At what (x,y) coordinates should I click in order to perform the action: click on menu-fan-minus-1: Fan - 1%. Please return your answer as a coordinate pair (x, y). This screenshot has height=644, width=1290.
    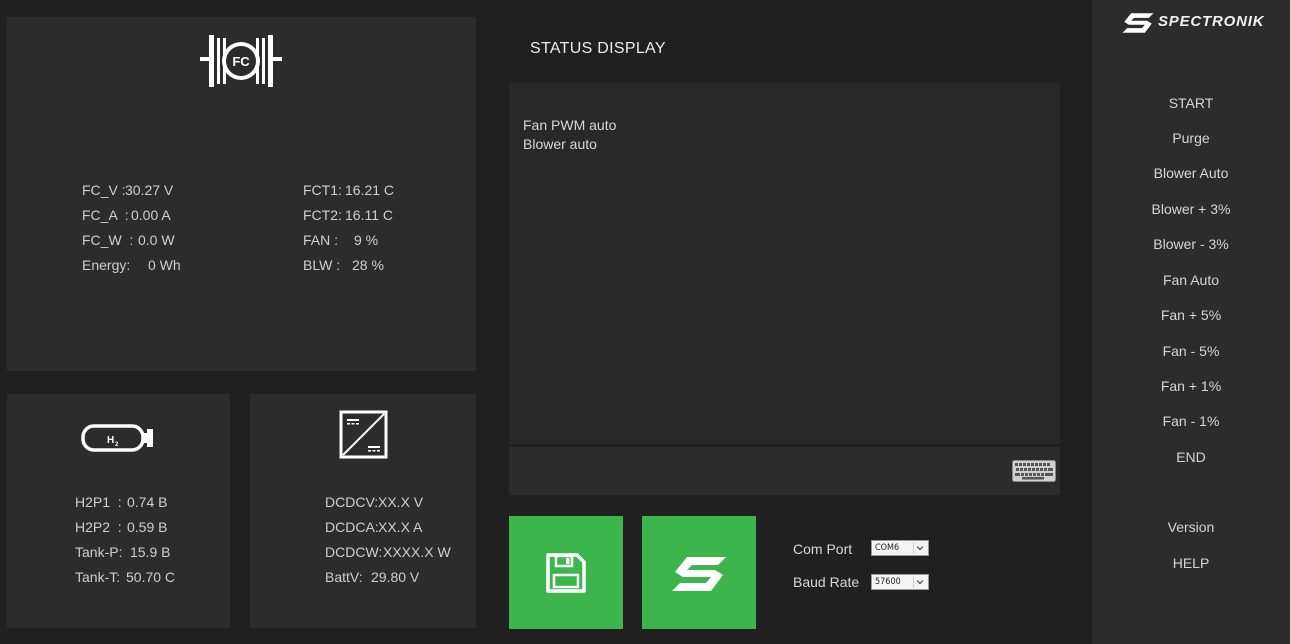
    Looking at the image, I should click on (1191, 421).